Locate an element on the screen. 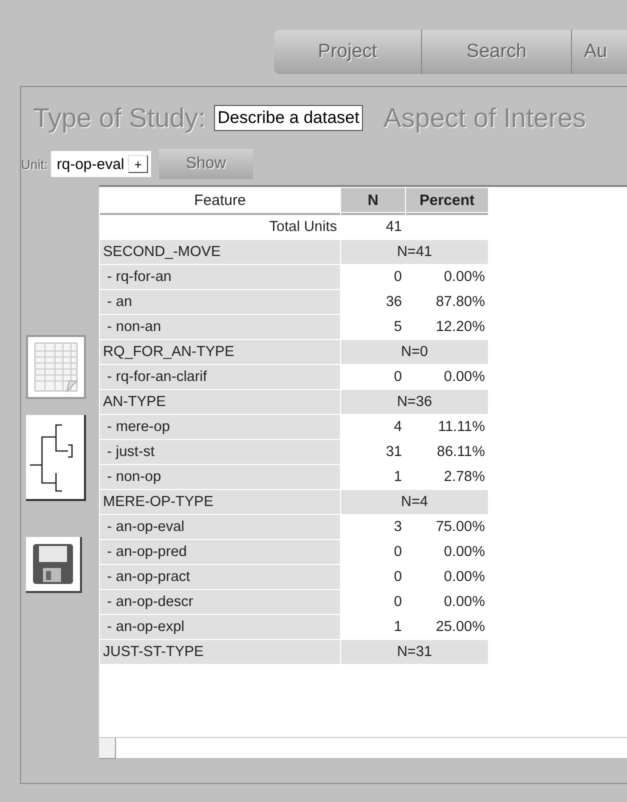 The height and width of the screenshot is (802, 627). unit-label: Unit: is located at coordinates (34, 164).